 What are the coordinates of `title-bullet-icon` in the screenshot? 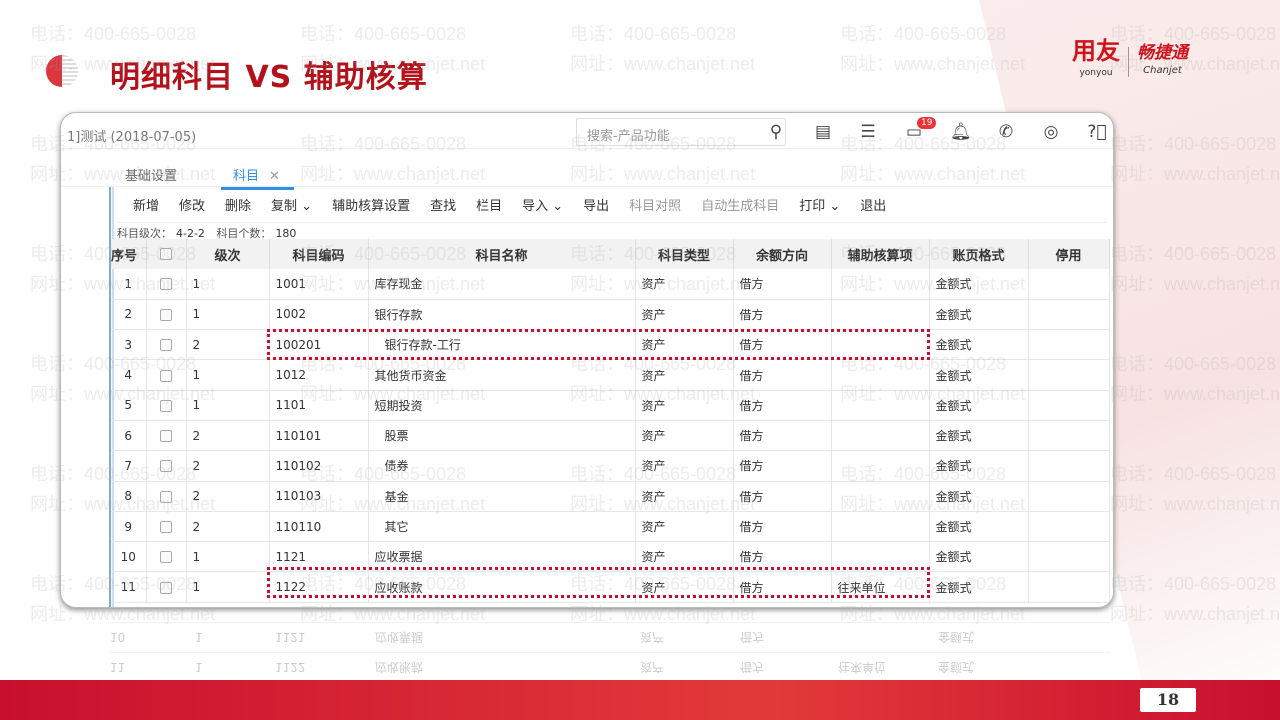 It's located at (62, 71).